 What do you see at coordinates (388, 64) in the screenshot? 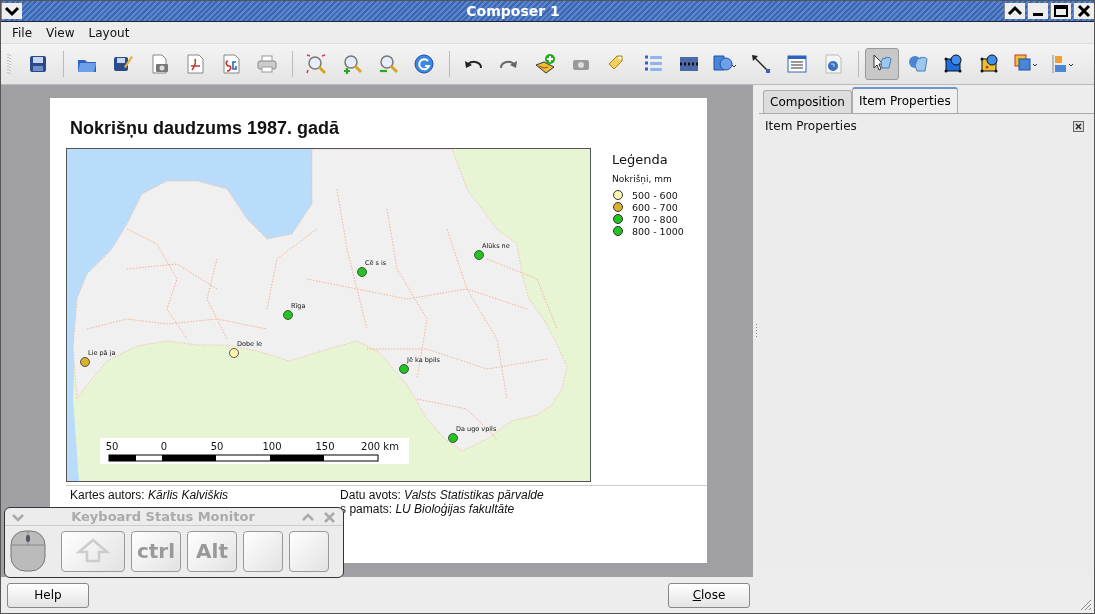
I see `zoom-out-icon` at bounding box center [388, 64].